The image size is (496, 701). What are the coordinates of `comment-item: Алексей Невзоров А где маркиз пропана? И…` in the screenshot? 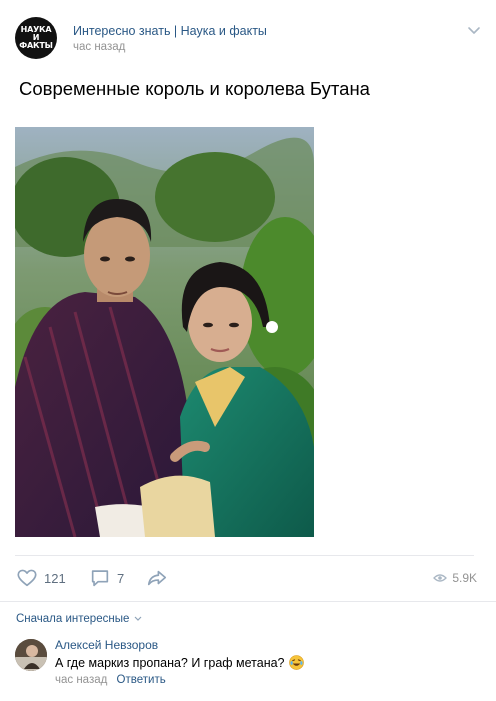 It's located at (248, 664).